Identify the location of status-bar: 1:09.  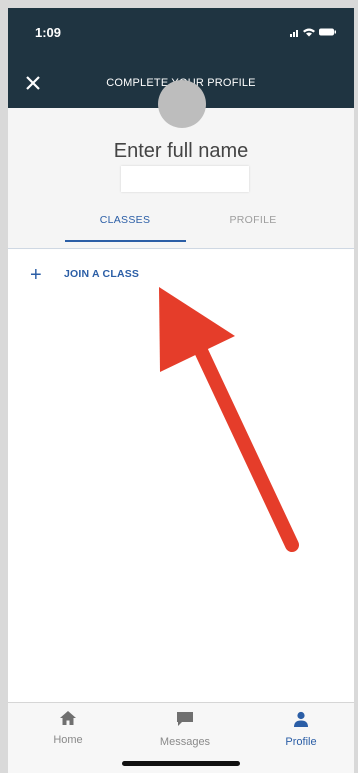
(181, 33).